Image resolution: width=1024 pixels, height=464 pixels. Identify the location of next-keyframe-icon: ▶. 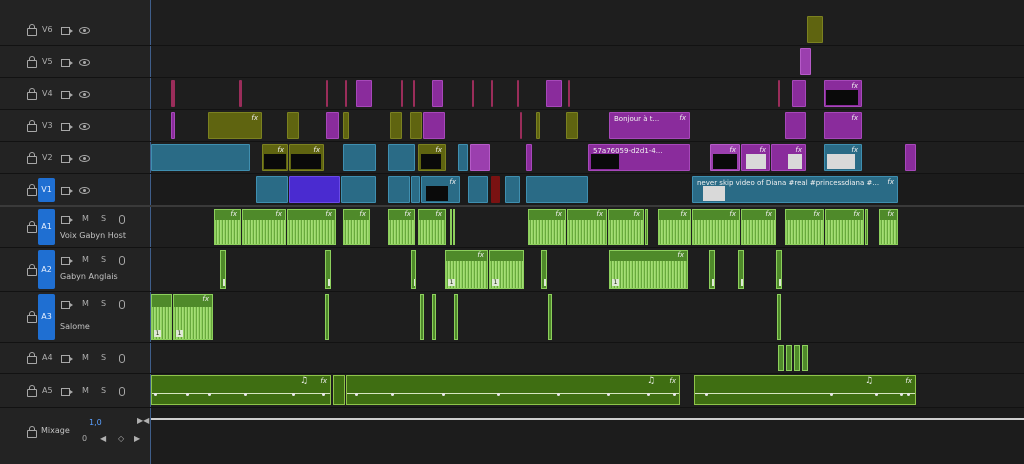
(137, 438).